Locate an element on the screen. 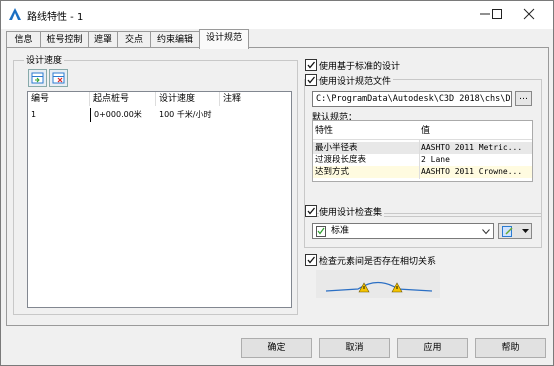 The height and width of the screenshot is (366, 554). check-set-icon is located at coordinates (321, 231).